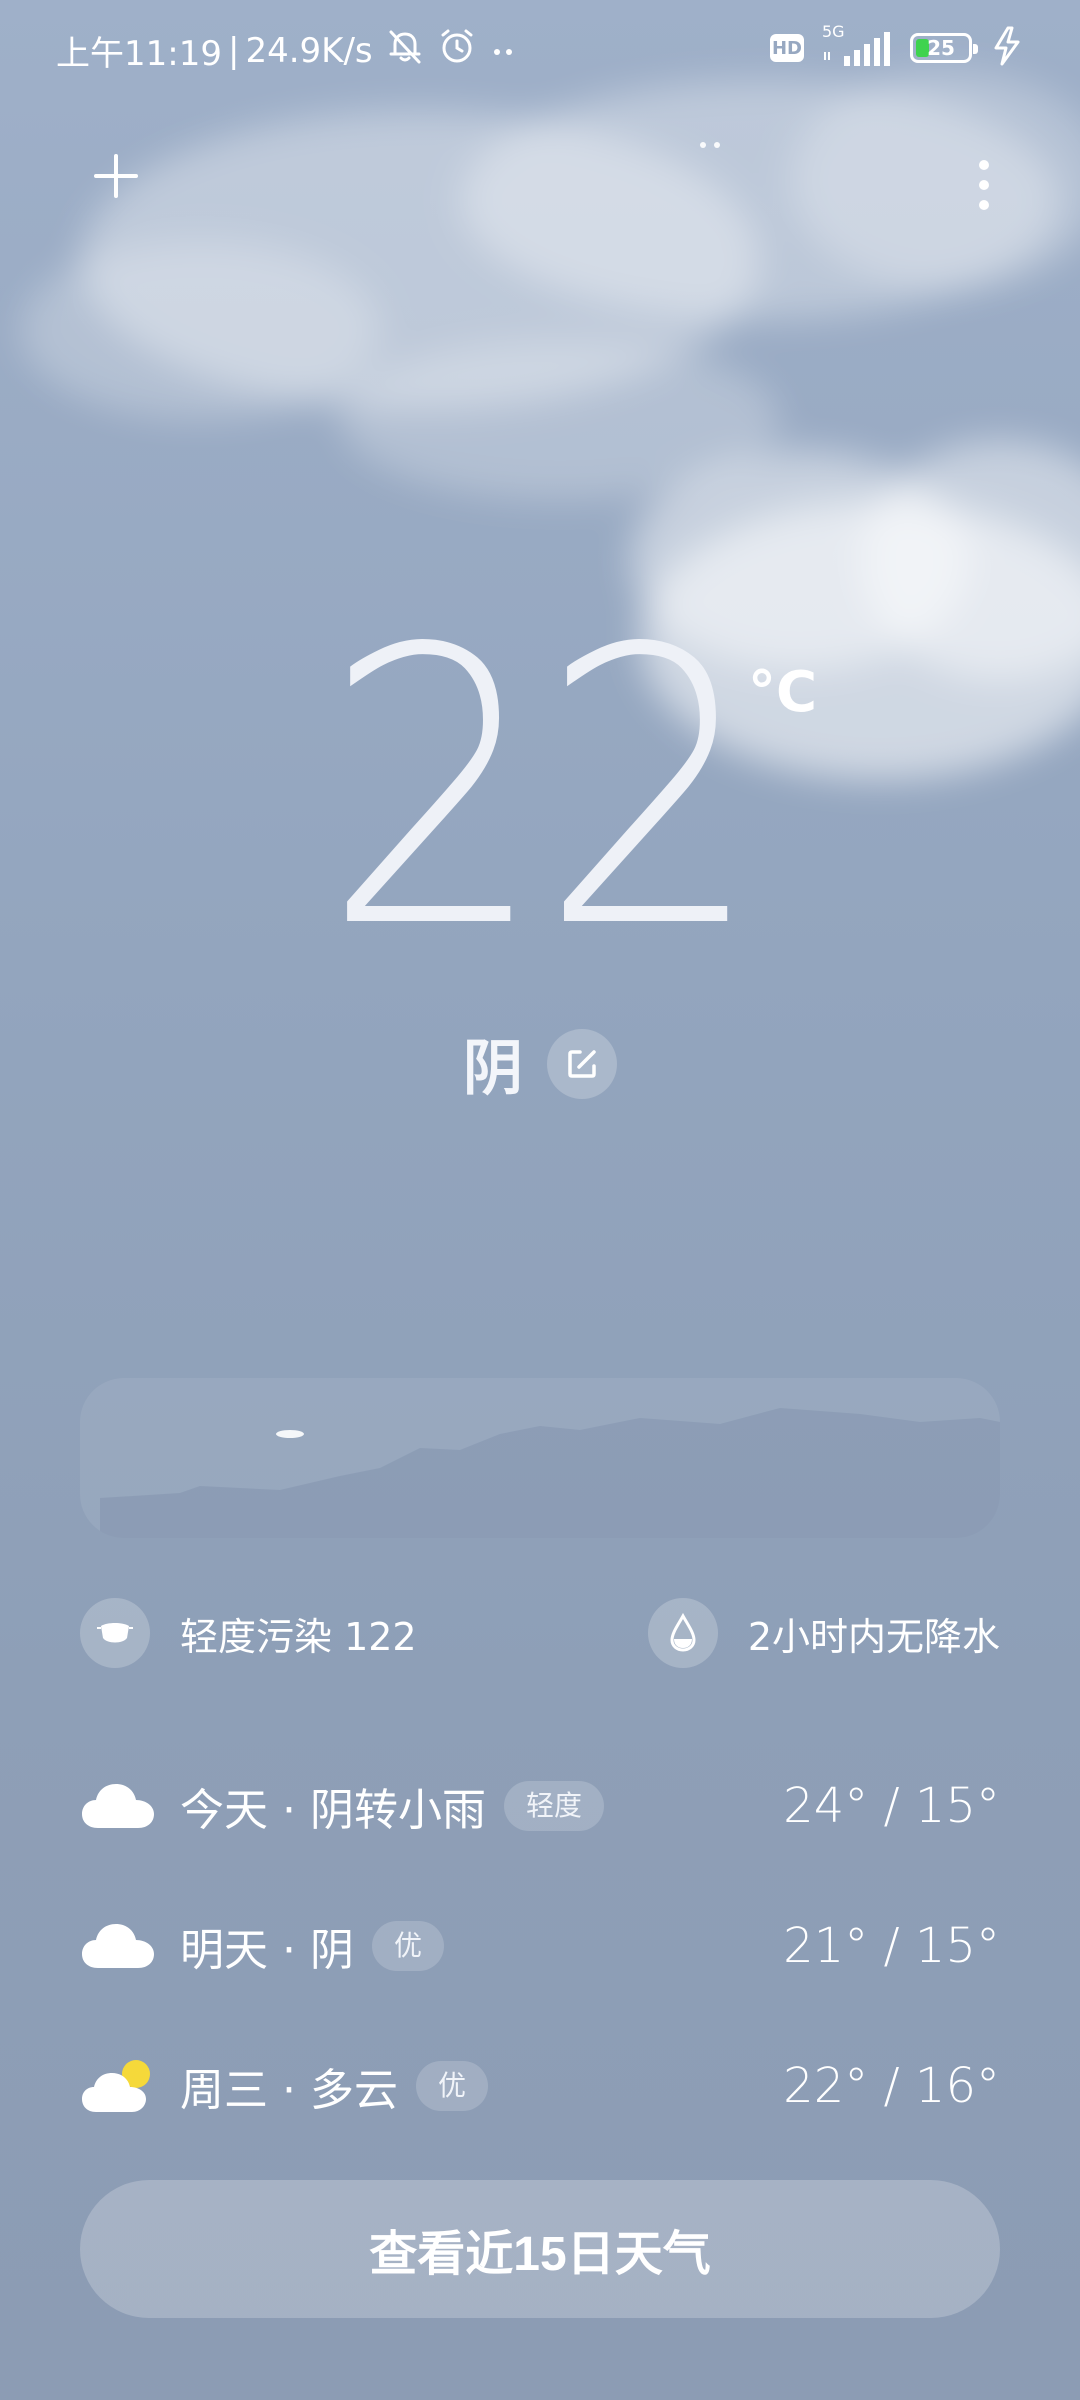  I want to click on status-time: 上午11:19, so click(139, 54).